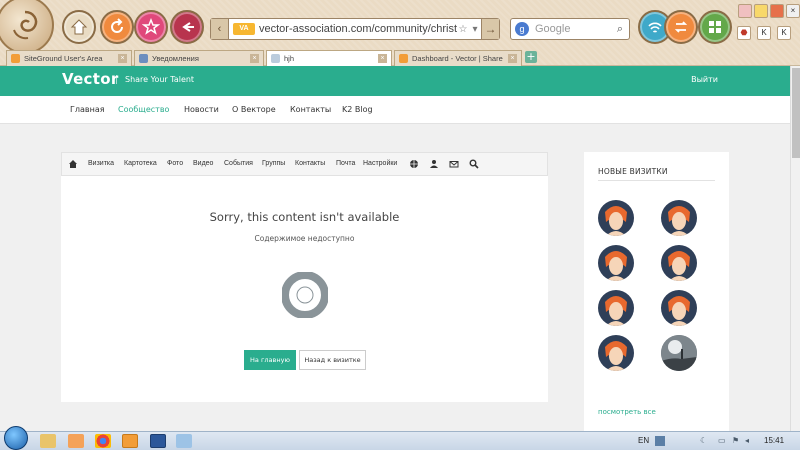  Describe the element at coordinates (475, 29) in the screenshot. I see `dropdown-icon: ▾` at that location.